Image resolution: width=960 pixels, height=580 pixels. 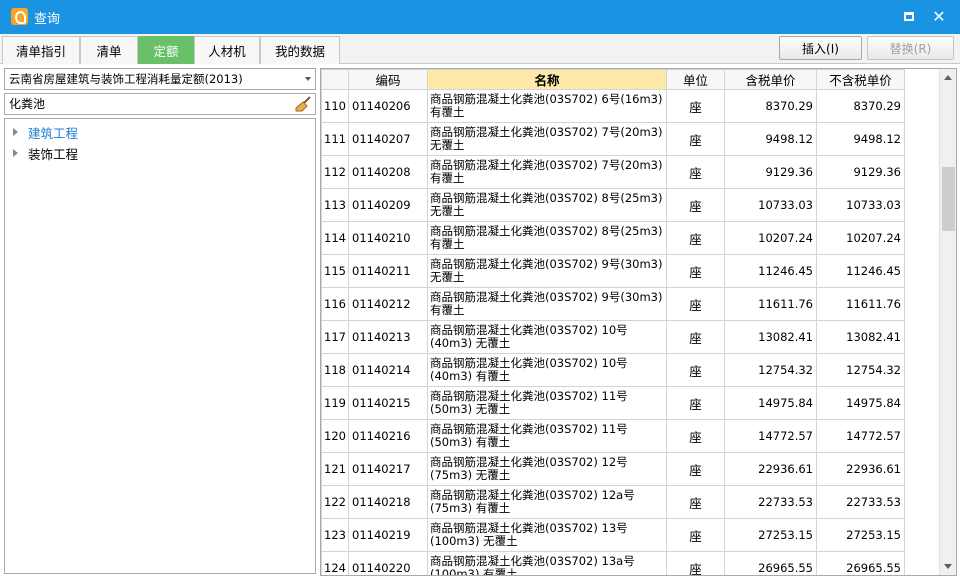 What do you see at coordinates (303, 104) in the screenshot?
I see `clear-broom-icon` at bounding box center [303, 104].